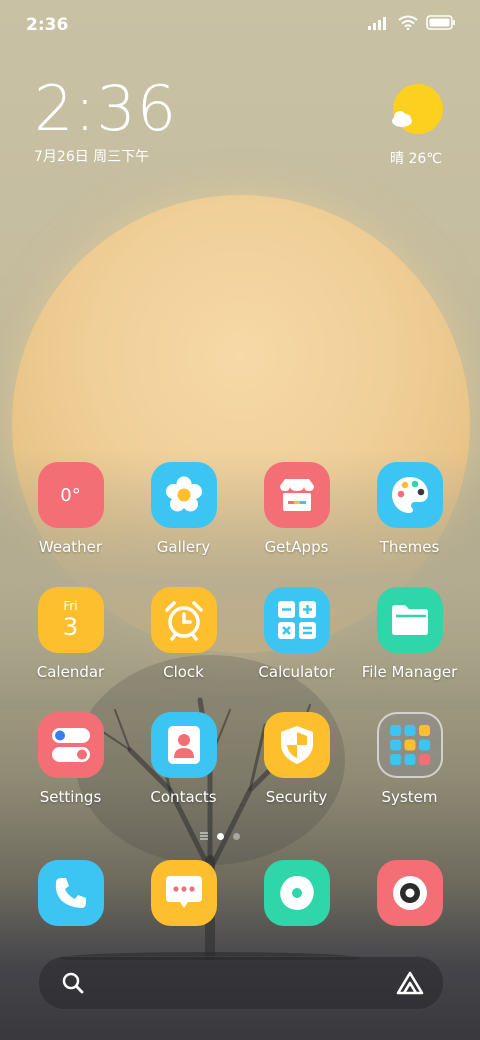  I want to click on app-weather: 0° Weather, so click(70, 524).